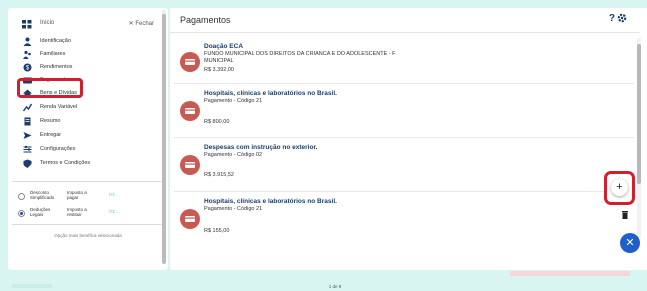 The height and width of the screenshot is (291, 647). Describe the element at coordinates (83, 121) in the screenshot. I see `sidebar-item-resumo: Resumo` at that location.